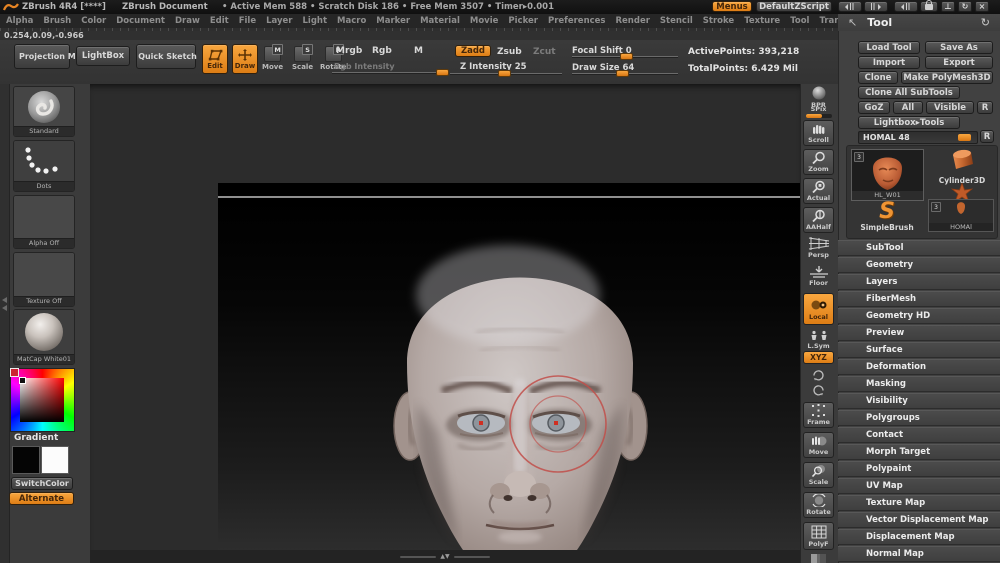 The width and height of the screenshot is (1000, 563). What do you see at coordinates (484, 21) in the screenshot?
I see `menu-movie: Movie` at bounding box center [484, 21].